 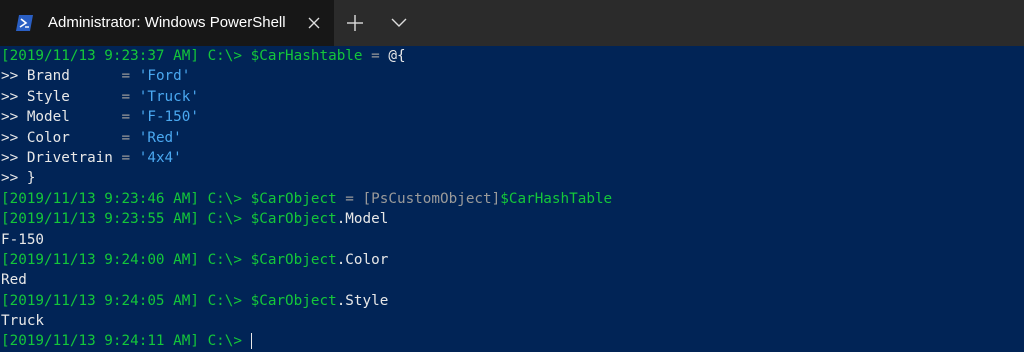 I want to click on tab-title: Administrator: Windows PowerShell, so click(x=167, y=22).